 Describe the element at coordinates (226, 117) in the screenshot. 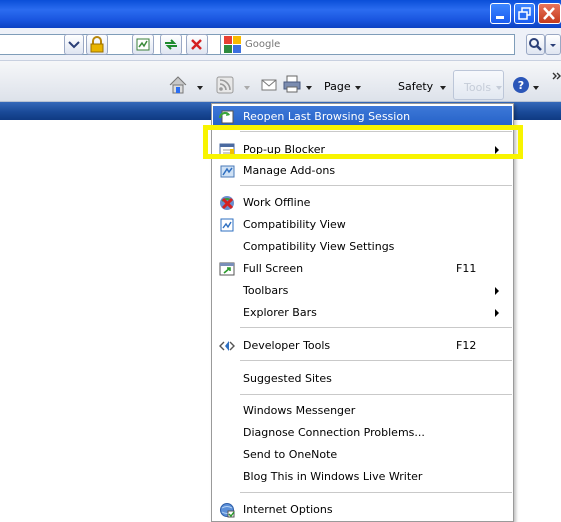

I see `reopen-session-icon` at that location.